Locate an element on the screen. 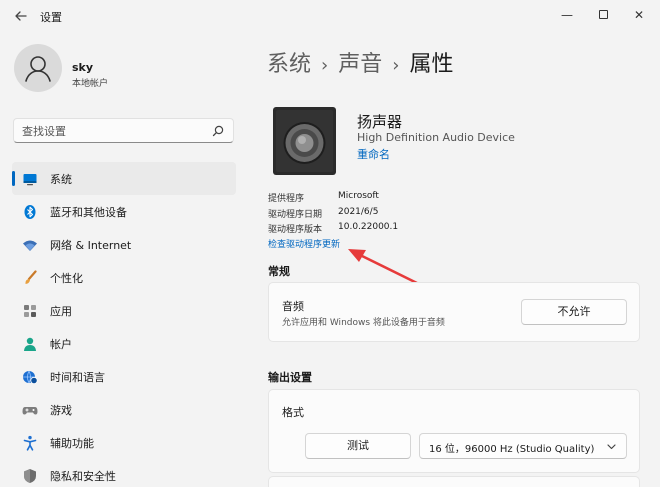 The image size is (660, 487). sidebar-item-bluetooth: 蓝牙和其他设备 is located at coordinates (124, 211).